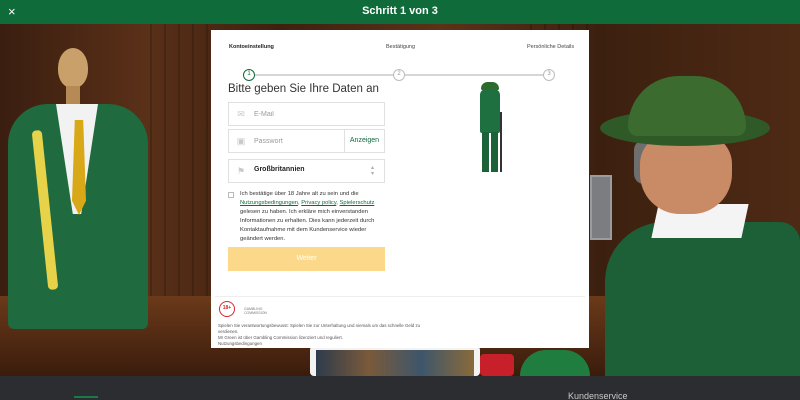 The width and height of the screenshot is (800, 400). What do you see at coordinates (231, 195) in the screenshot?
I see `consent-checkbox` at bounding box center [231, 195].